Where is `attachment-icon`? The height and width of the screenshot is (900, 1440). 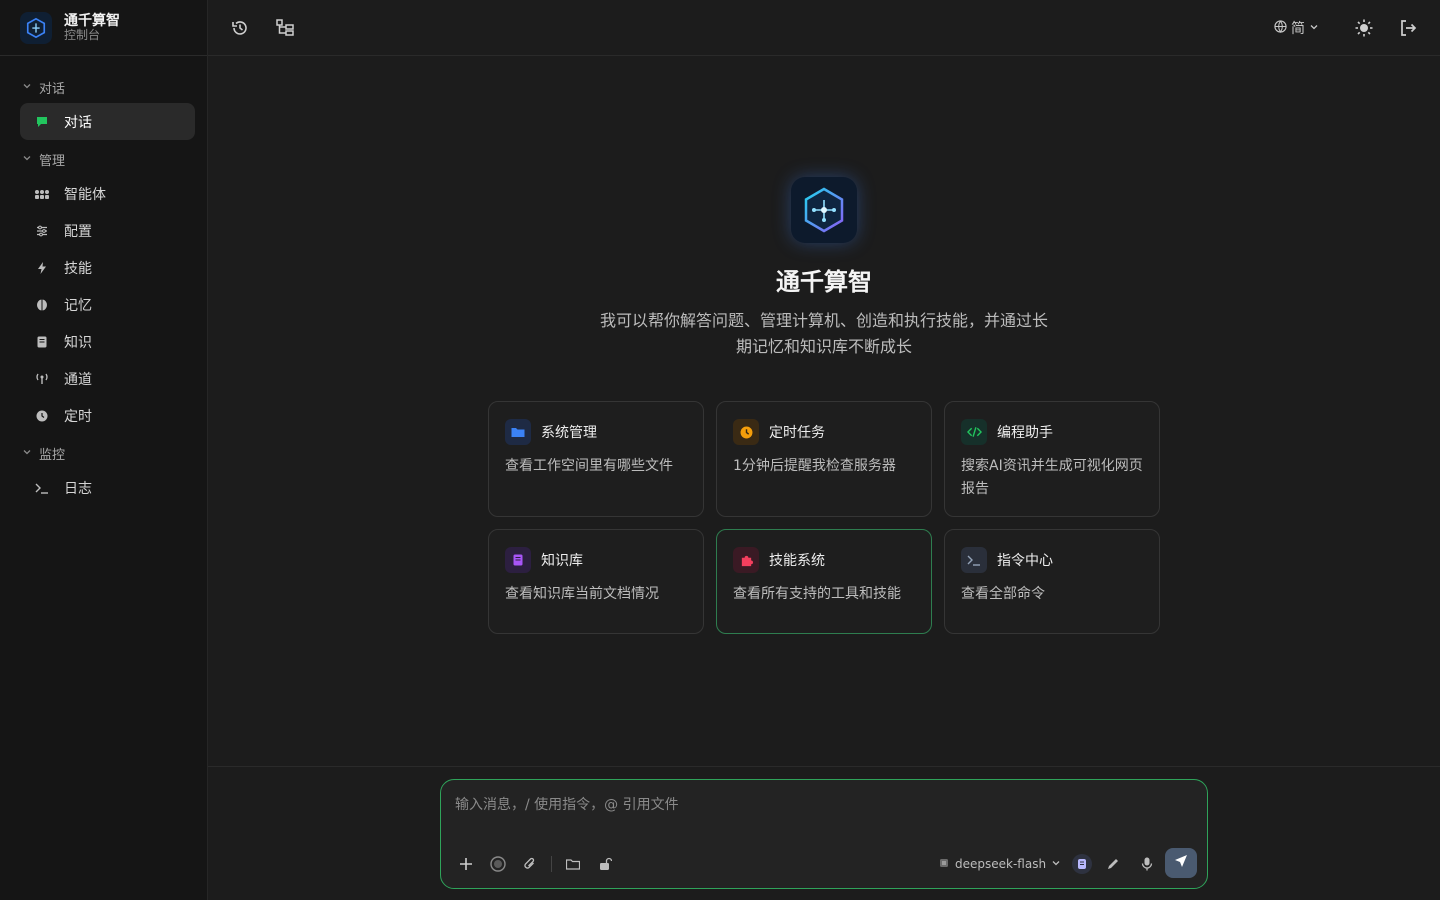
attachment-icon is located at coordinates (530, 864).